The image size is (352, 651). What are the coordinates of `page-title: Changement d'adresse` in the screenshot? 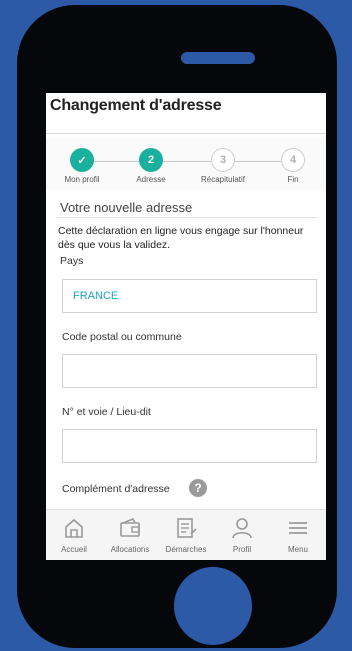 It's located at (136, 105).